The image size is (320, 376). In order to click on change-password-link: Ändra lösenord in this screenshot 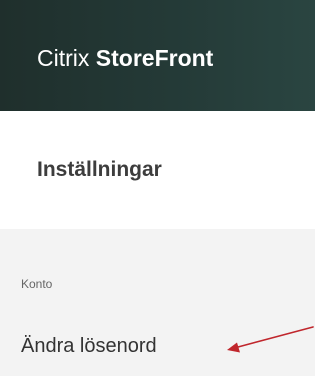, I will do `click(89, 346)`.